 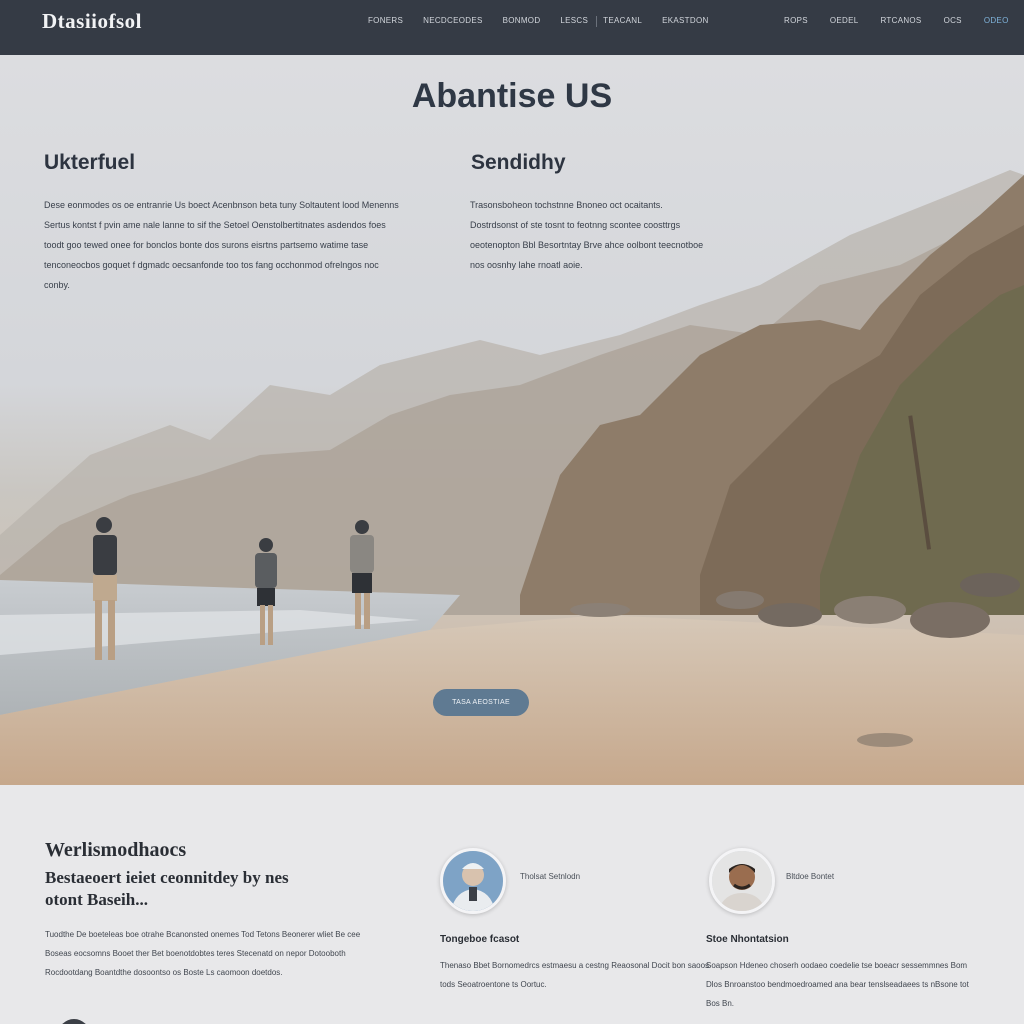 What do you see at coordinates (574, 21) in the screenshot?
I see `nav-link-4: Lescs` at bounding box center [574, 21].